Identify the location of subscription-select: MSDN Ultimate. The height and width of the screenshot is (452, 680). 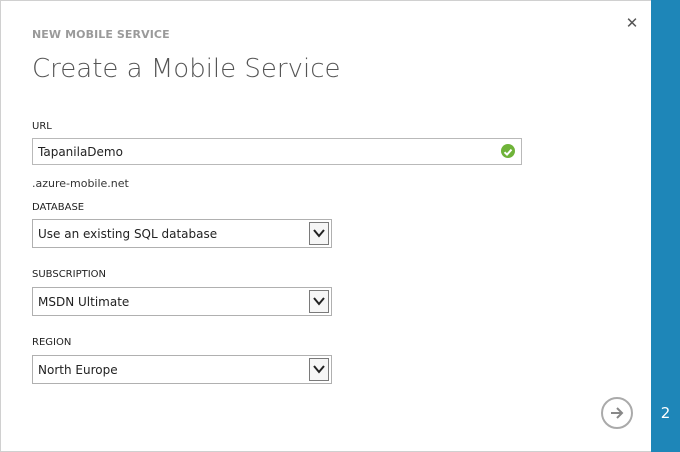
(182, 301).